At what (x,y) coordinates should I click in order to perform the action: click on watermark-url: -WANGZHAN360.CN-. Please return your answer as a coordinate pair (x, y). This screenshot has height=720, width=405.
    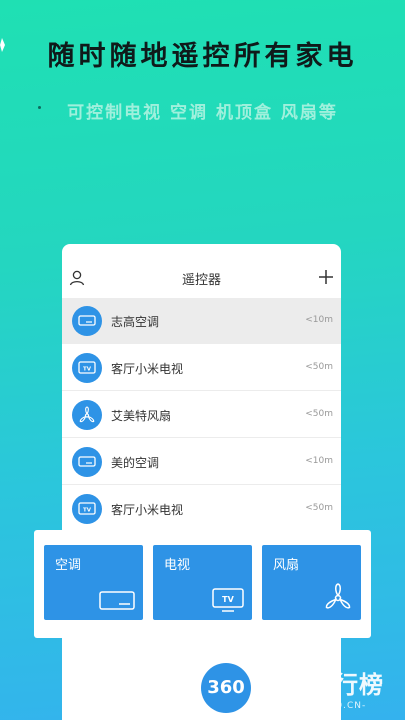
    Looking at the image, I should click on (312, 706).